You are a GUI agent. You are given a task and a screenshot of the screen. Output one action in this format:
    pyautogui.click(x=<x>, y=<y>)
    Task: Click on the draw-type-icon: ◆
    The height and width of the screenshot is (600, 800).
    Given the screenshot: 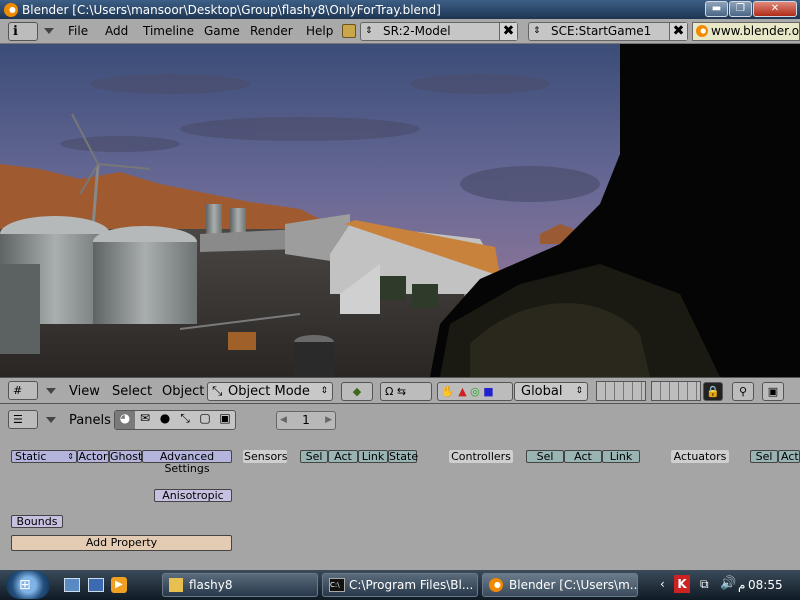 What is the action you would take?
    pyautogui.click(x=357, y=391)
    